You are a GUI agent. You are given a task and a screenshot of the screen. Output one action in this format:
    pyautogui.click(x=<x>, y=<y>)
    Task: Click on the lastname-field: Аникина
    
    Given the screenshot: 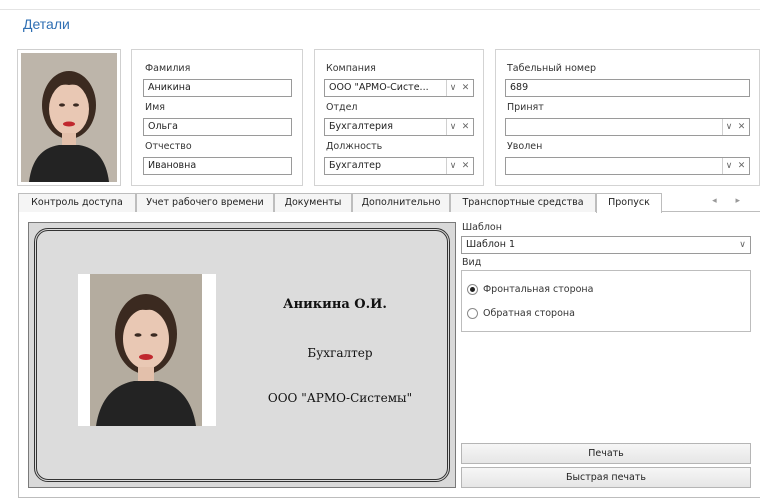 What is the action you would take?
    pyautogui.click(x=217, y=88)
    